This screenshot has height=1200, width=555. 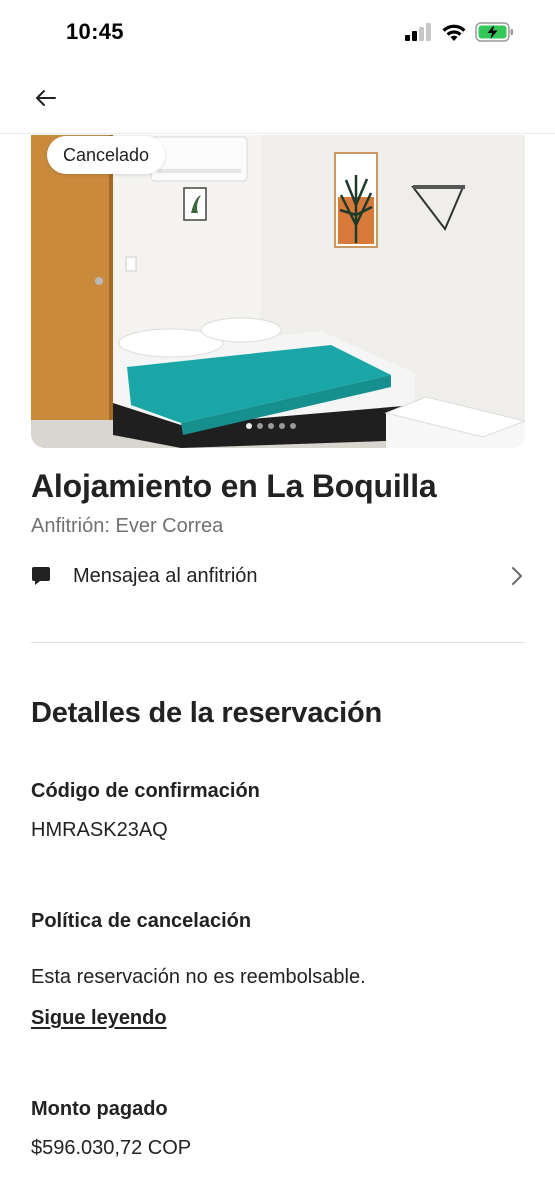 What do you see at coordinates (145, 791) in the screenshot?
I see `confirmation-code-label: Código de confirmación` at bounding box center [145, 791].